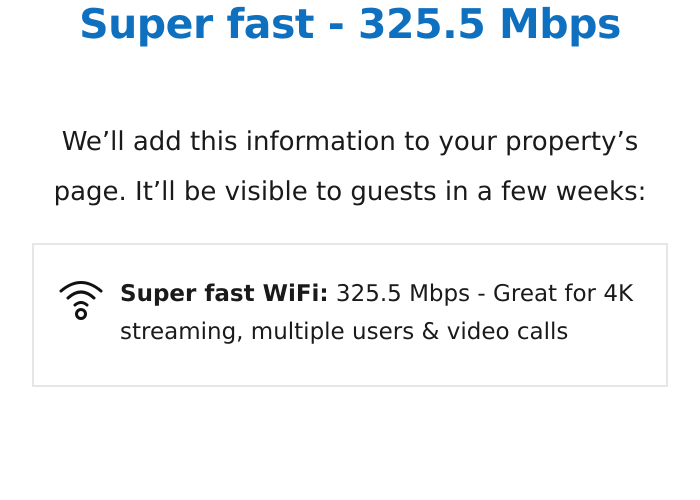 This screenshot has width=700, height=500. I want to click on wifi-description: Super fast WiFi: 325.5 Mbps - Great for 4K streaming, multiple users & video calls, so click(377, 313).